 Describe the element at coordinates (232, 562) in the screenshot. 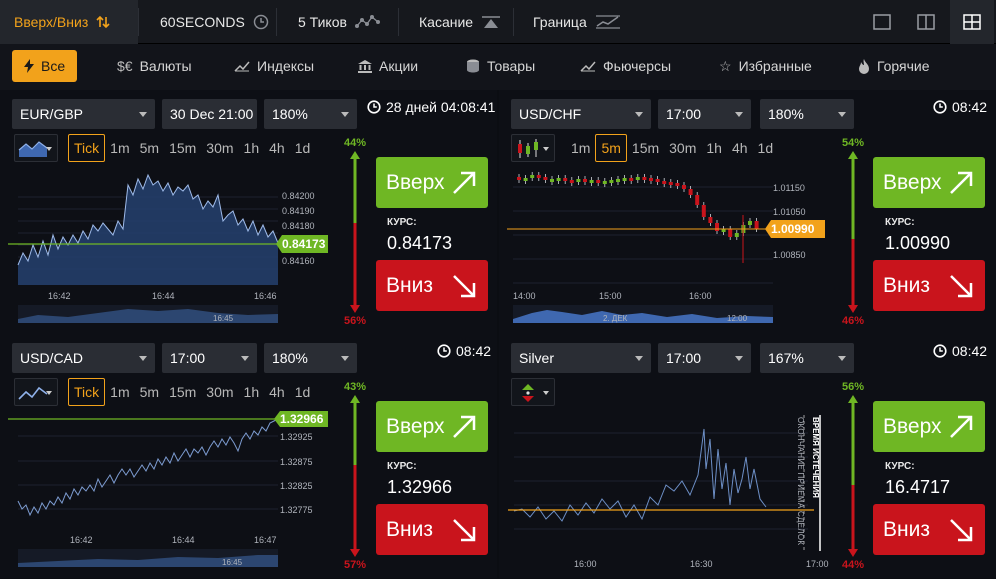

I see `navigator-label: 16:45` at that location.